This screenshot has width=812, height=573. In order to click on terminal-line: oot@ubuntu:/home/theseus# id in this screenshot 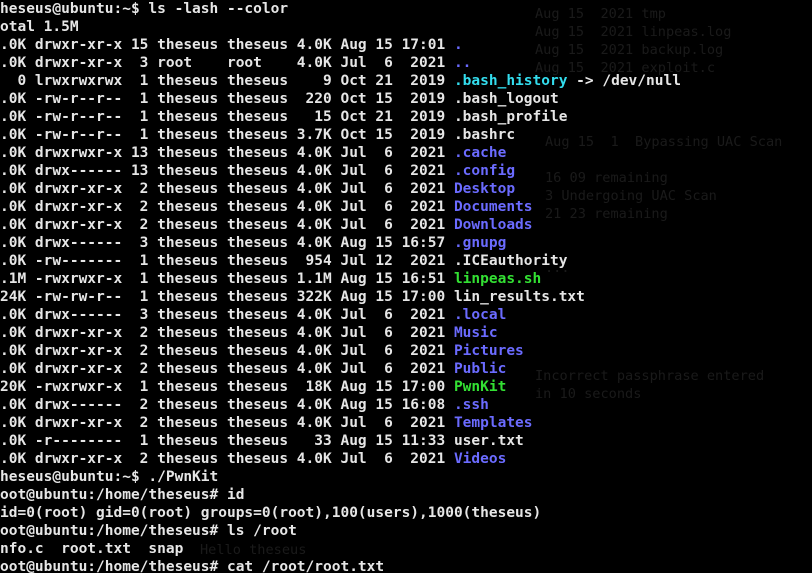, I will do `click(406, 495)`.